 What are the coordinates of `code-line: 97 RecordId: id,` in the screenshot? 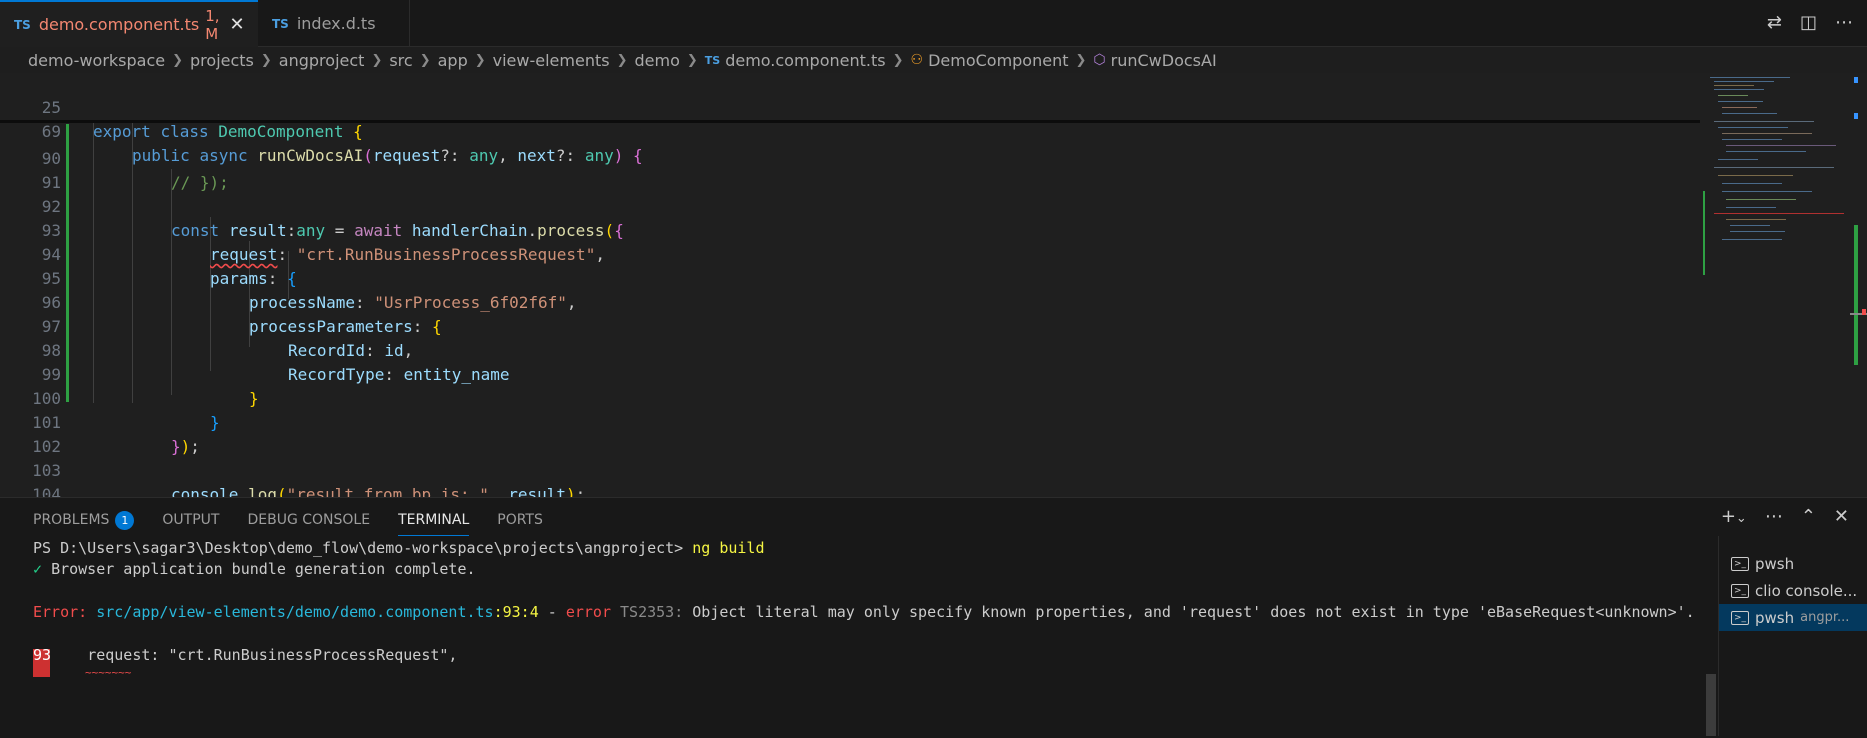 It's located at (850, 325).